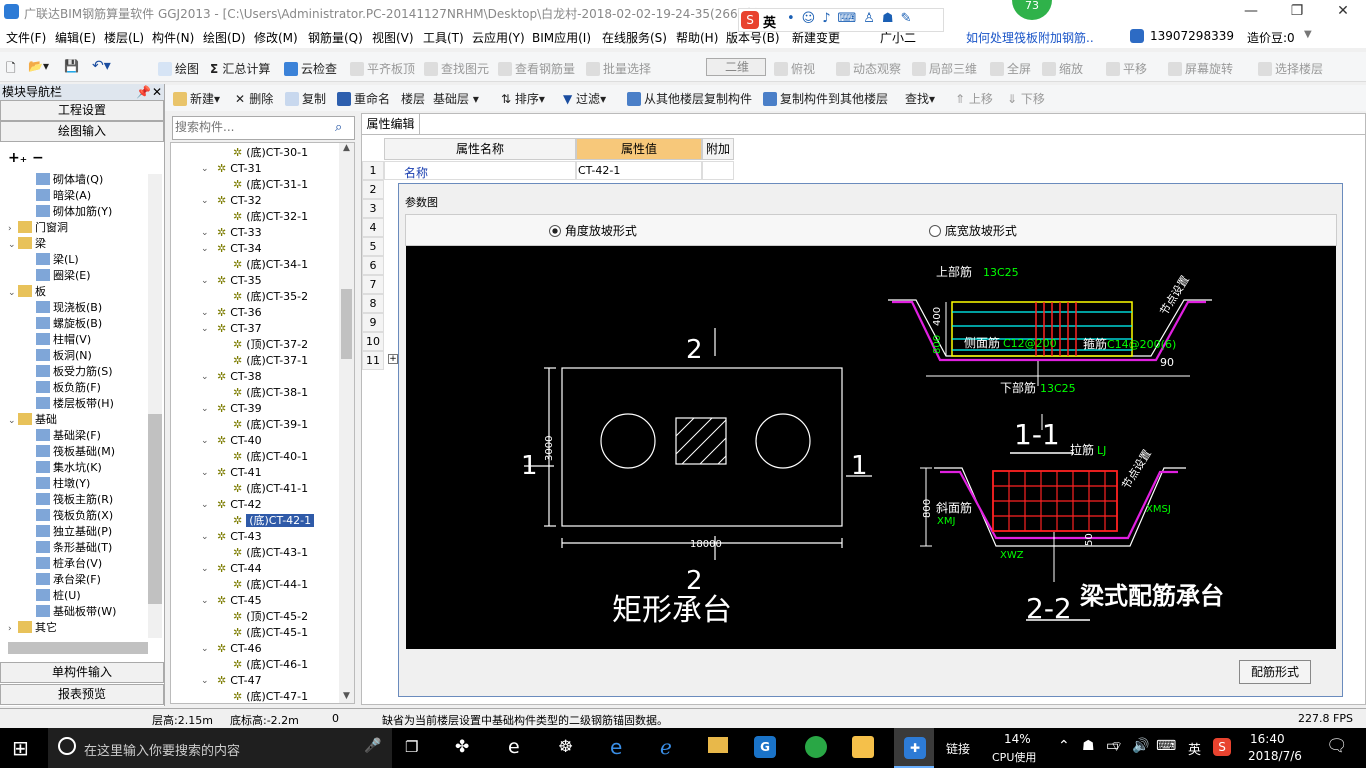  What do you see at coordinates (634, 37) in the screenshot?
I see `menu-online: 在线服务(S)` at bounding box center [634, 37].